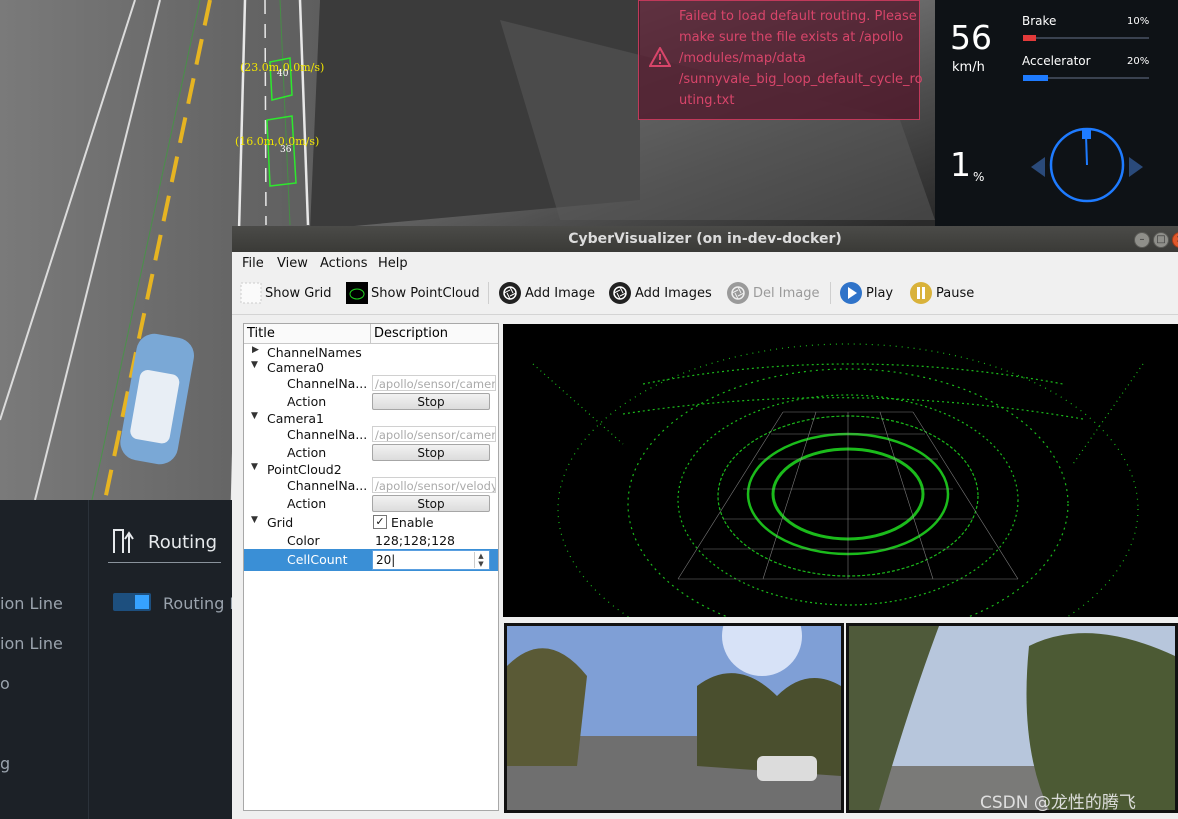  Describe the element at coordinates (261, 333) in the screenshot. I see `column-title: Title` at that location.